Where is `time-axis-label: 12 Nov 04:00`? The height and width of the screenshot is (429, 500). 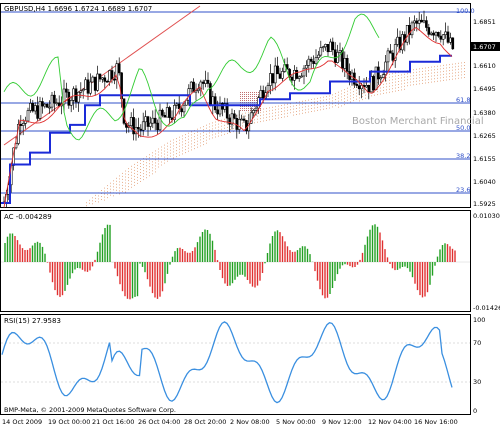
time-axis-label: 12 Nov 04:00 is located at coordinates (390, 422).